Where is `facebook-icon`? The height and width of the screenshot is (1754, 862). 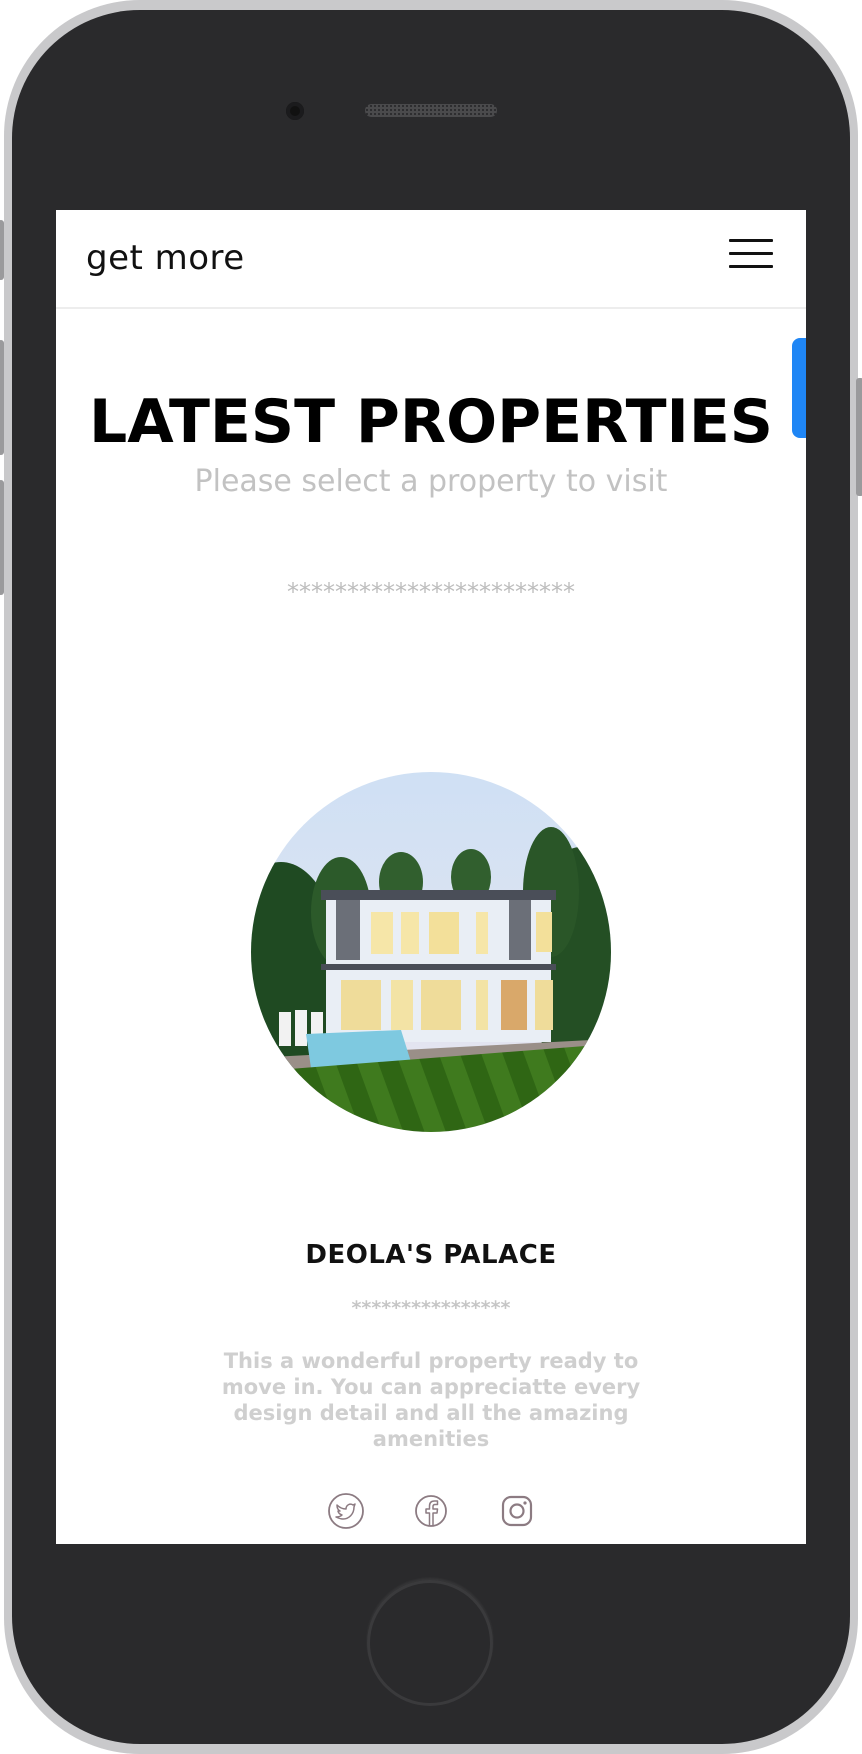
facebook-icon is located at coordinates (431, 1511).